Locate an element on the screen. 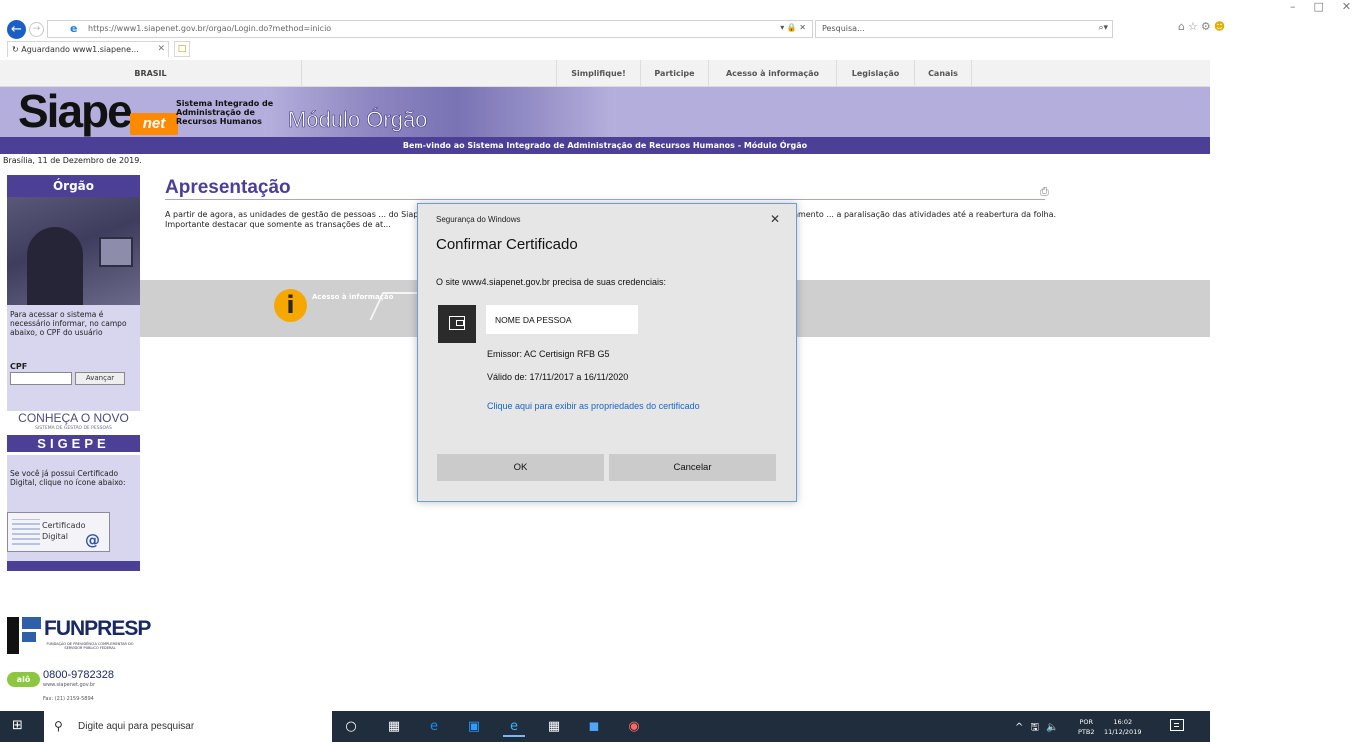  certificate-lines-icon is located at coordinates (26, 532).